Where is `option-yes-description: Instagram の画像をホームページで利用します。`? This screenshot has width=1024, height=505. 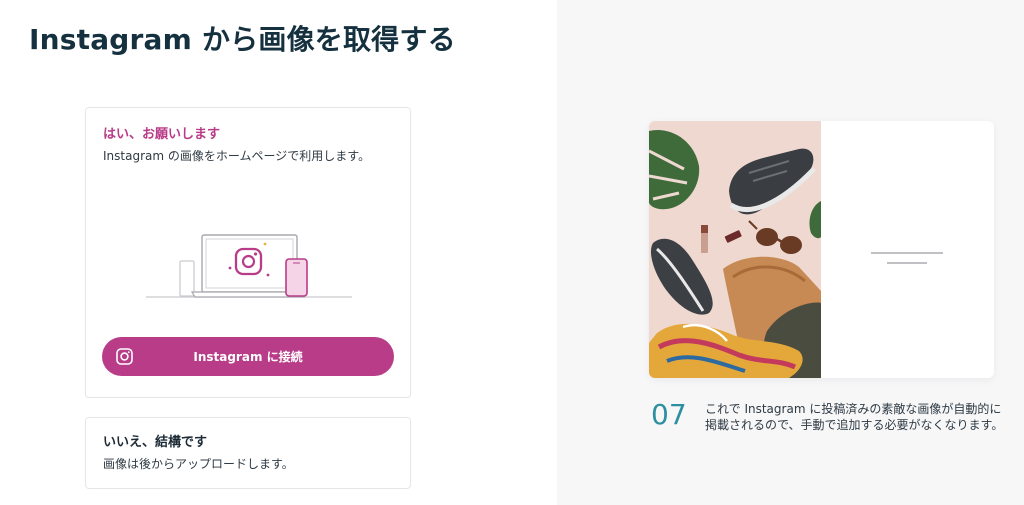 option-yes-description: Instagram の画像をホームページで利用します。 is located at coordinates (237, 156).